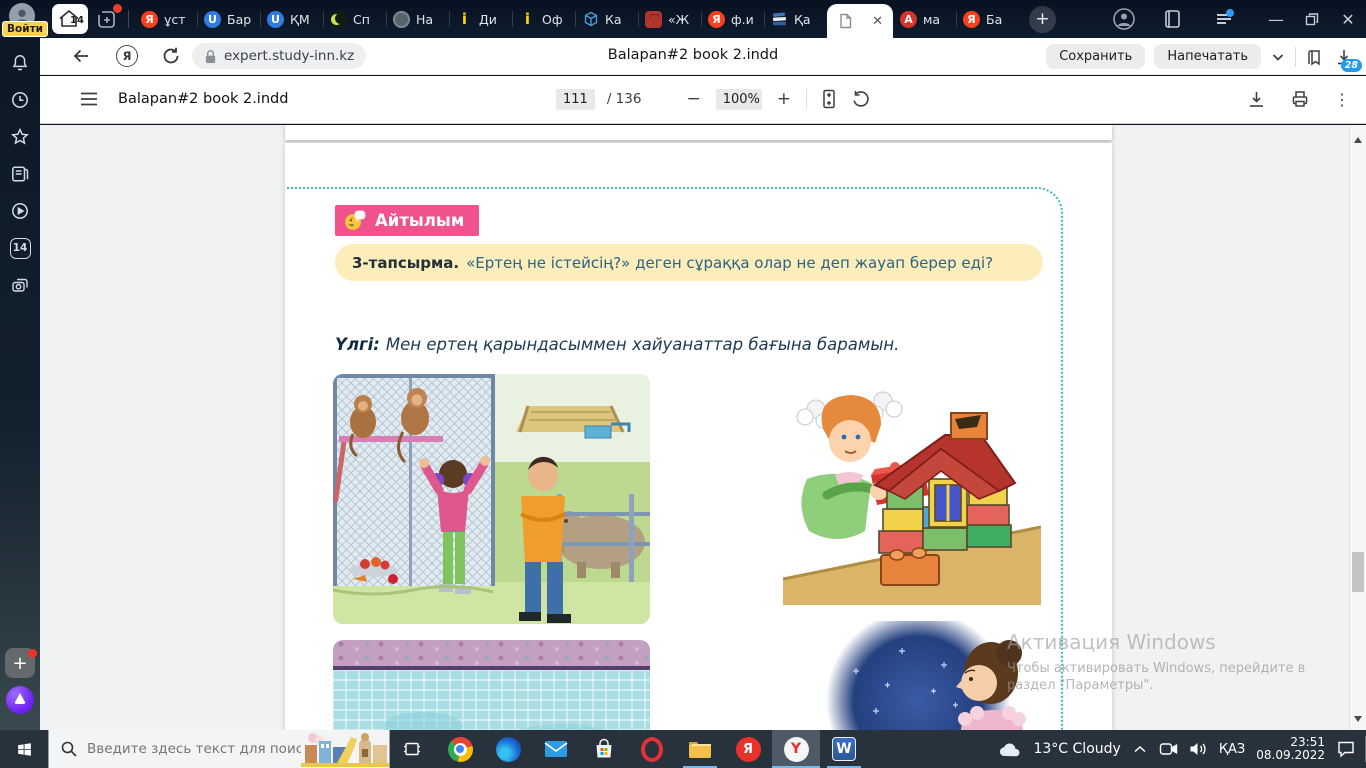  Describe the element at coordinates (1312, 19) in the screenshot. I see `restore-button` at that location.